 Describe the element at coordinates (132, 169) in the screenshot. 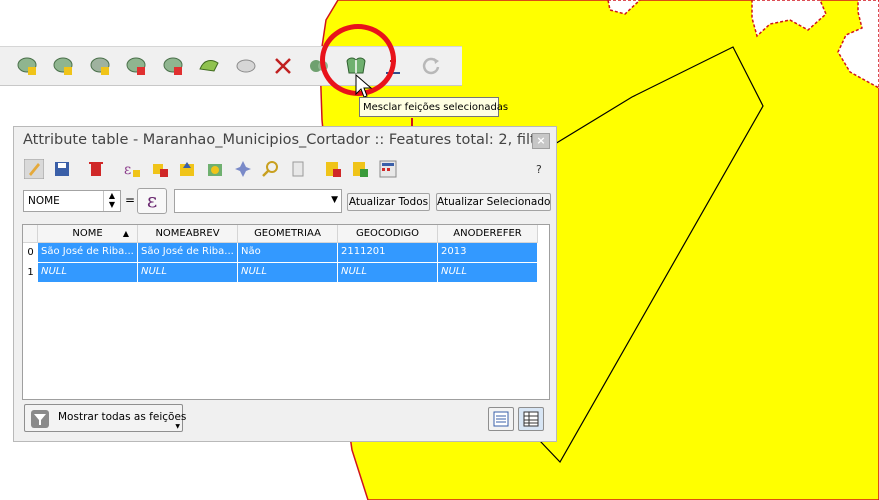

I see `select-by-expression-icon: ε` at that location.